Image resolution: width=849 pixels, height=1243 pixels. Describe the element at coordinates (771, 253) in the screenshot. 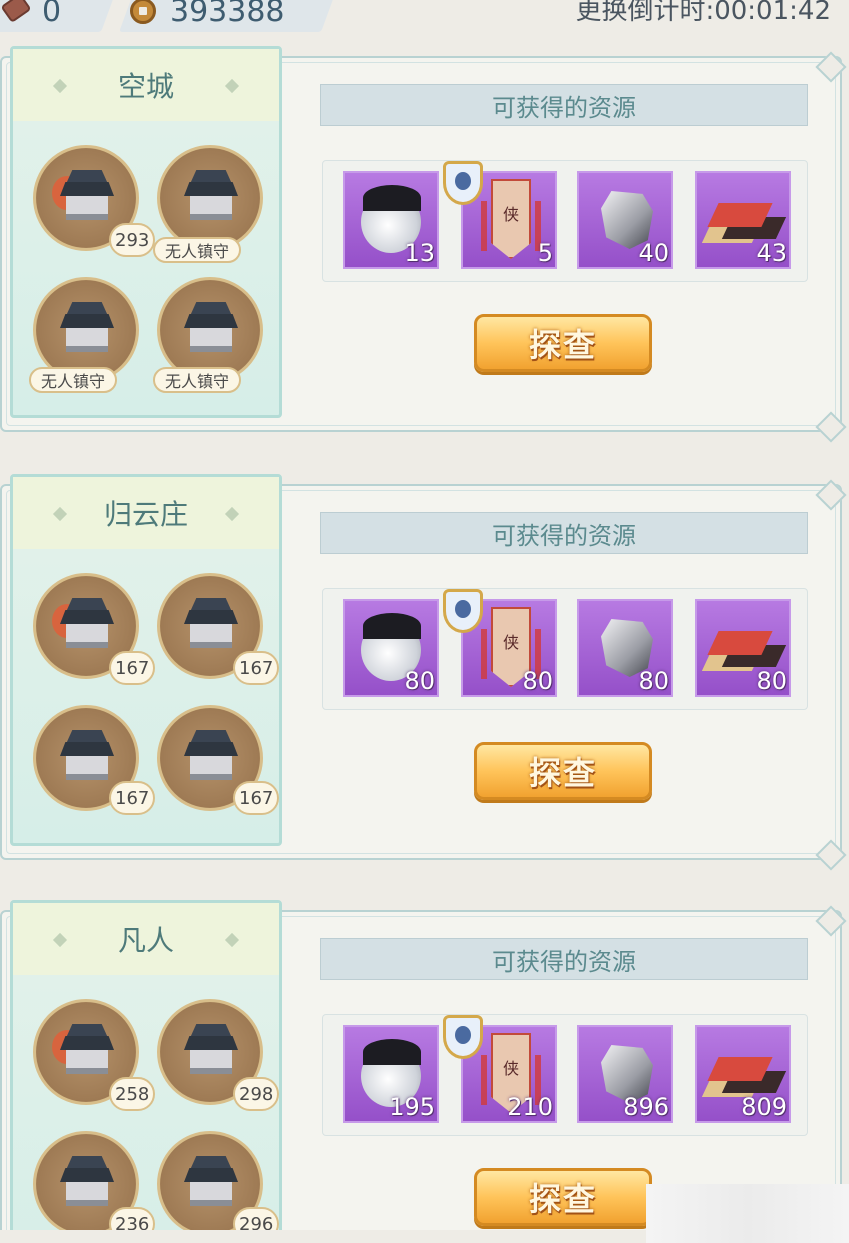

I see `resource-qty: 43` at that location.